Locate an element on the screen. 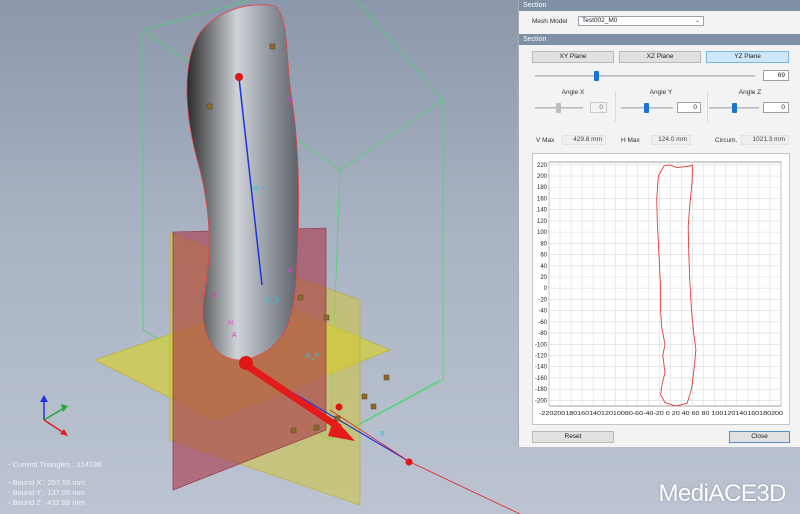 The width and height of the screenshot is (800, 514). y-tick-label: 100 is located at coordinates (542, 233).